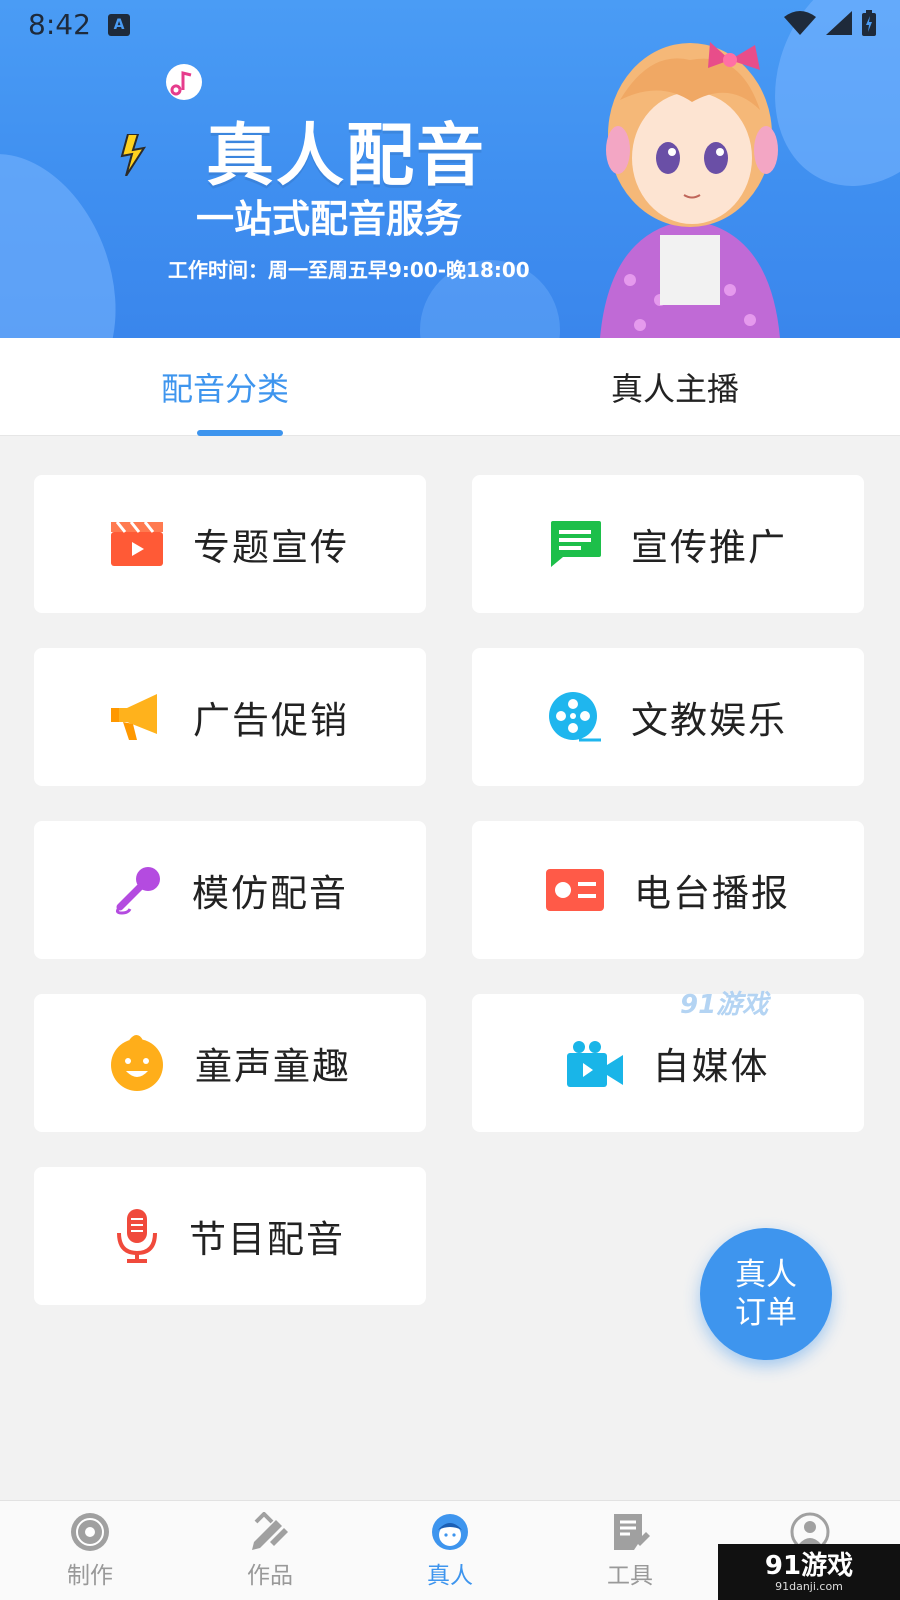 Image resolution: width=900 pixels, height=1600 pixels. I want to click on banner-hours: 工作时间：周一至周五早9:00-晚18:00, so click(349, 270).